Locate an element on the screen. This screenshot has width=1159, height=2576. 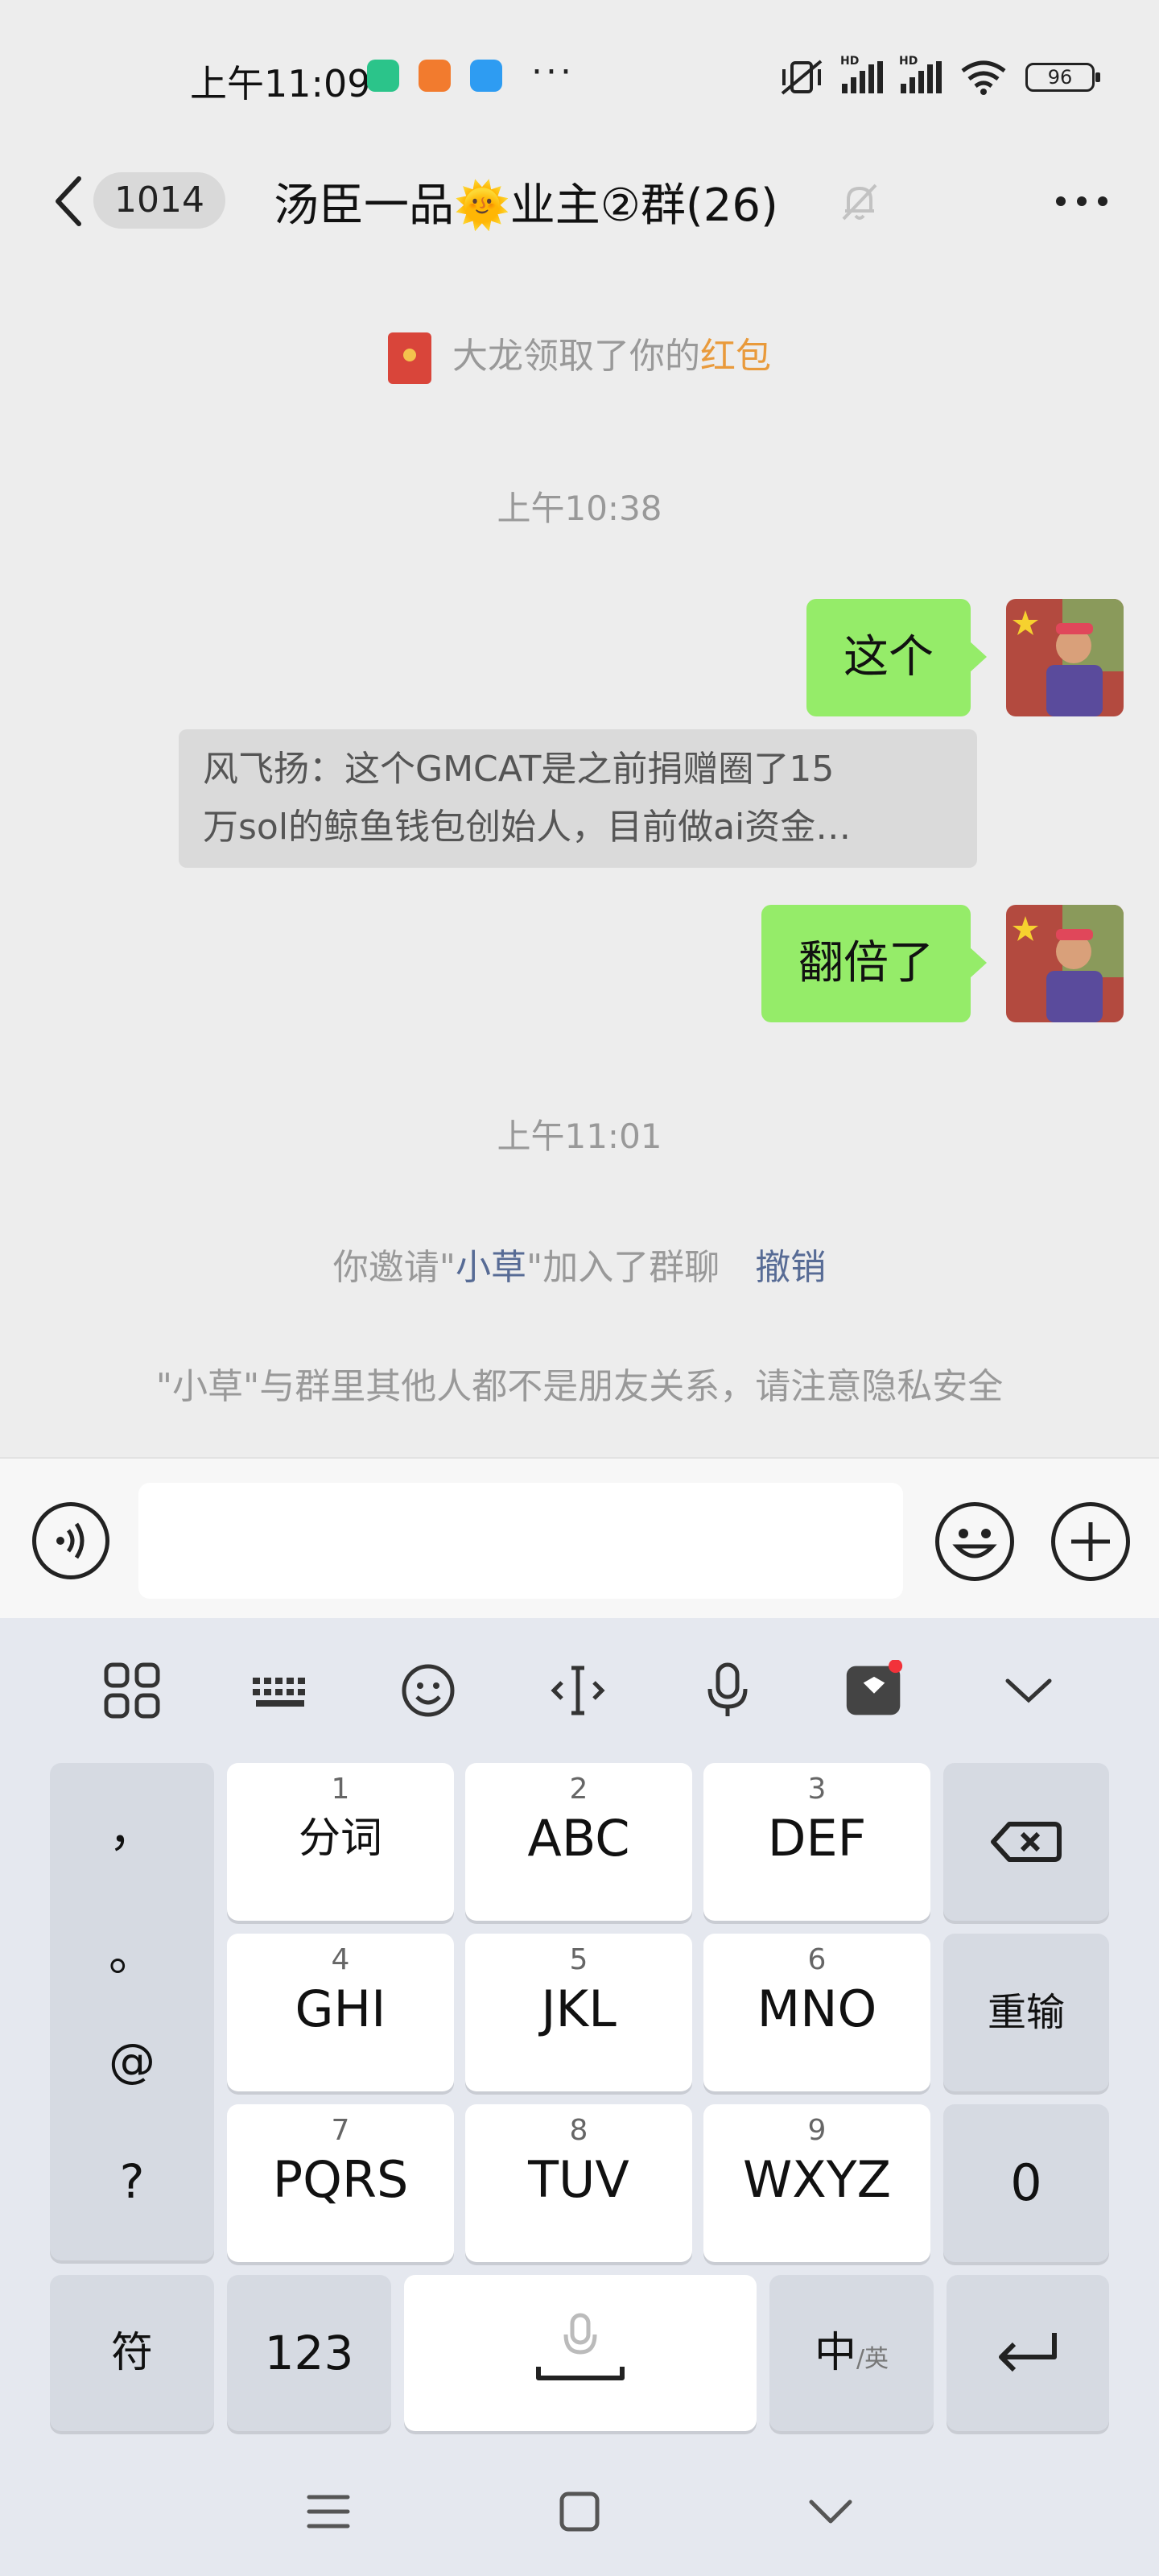
voice-icon is located at coordinates (70, 1540).